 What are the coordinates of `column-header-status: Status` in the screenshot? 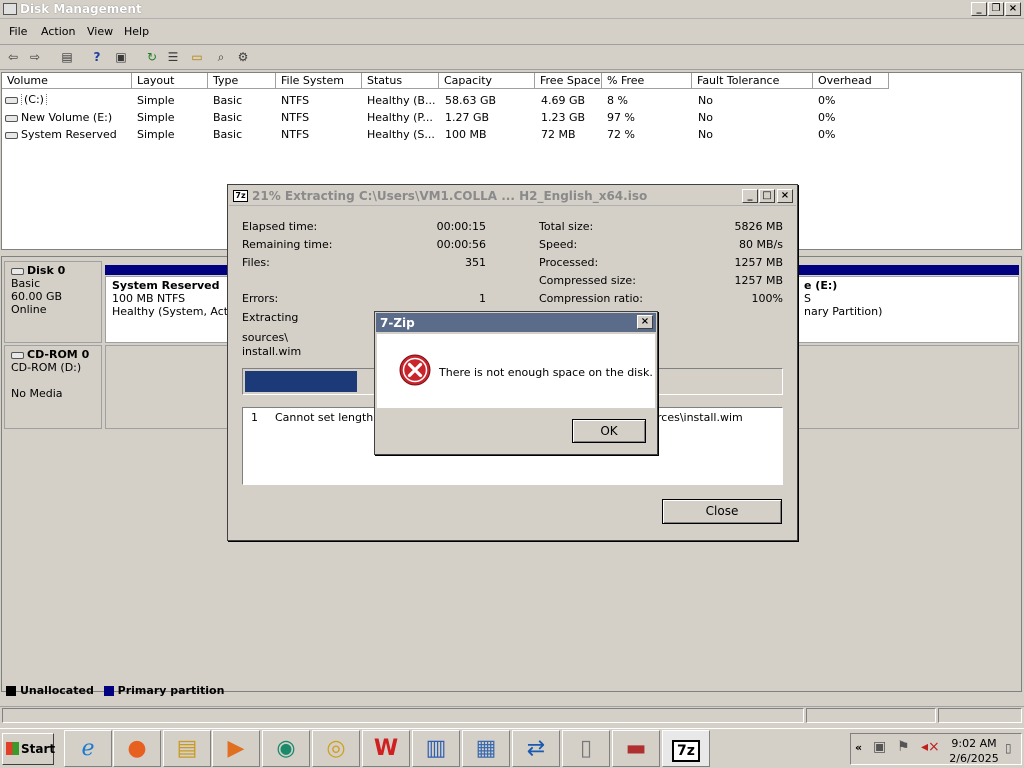 It's located at (400, 81).